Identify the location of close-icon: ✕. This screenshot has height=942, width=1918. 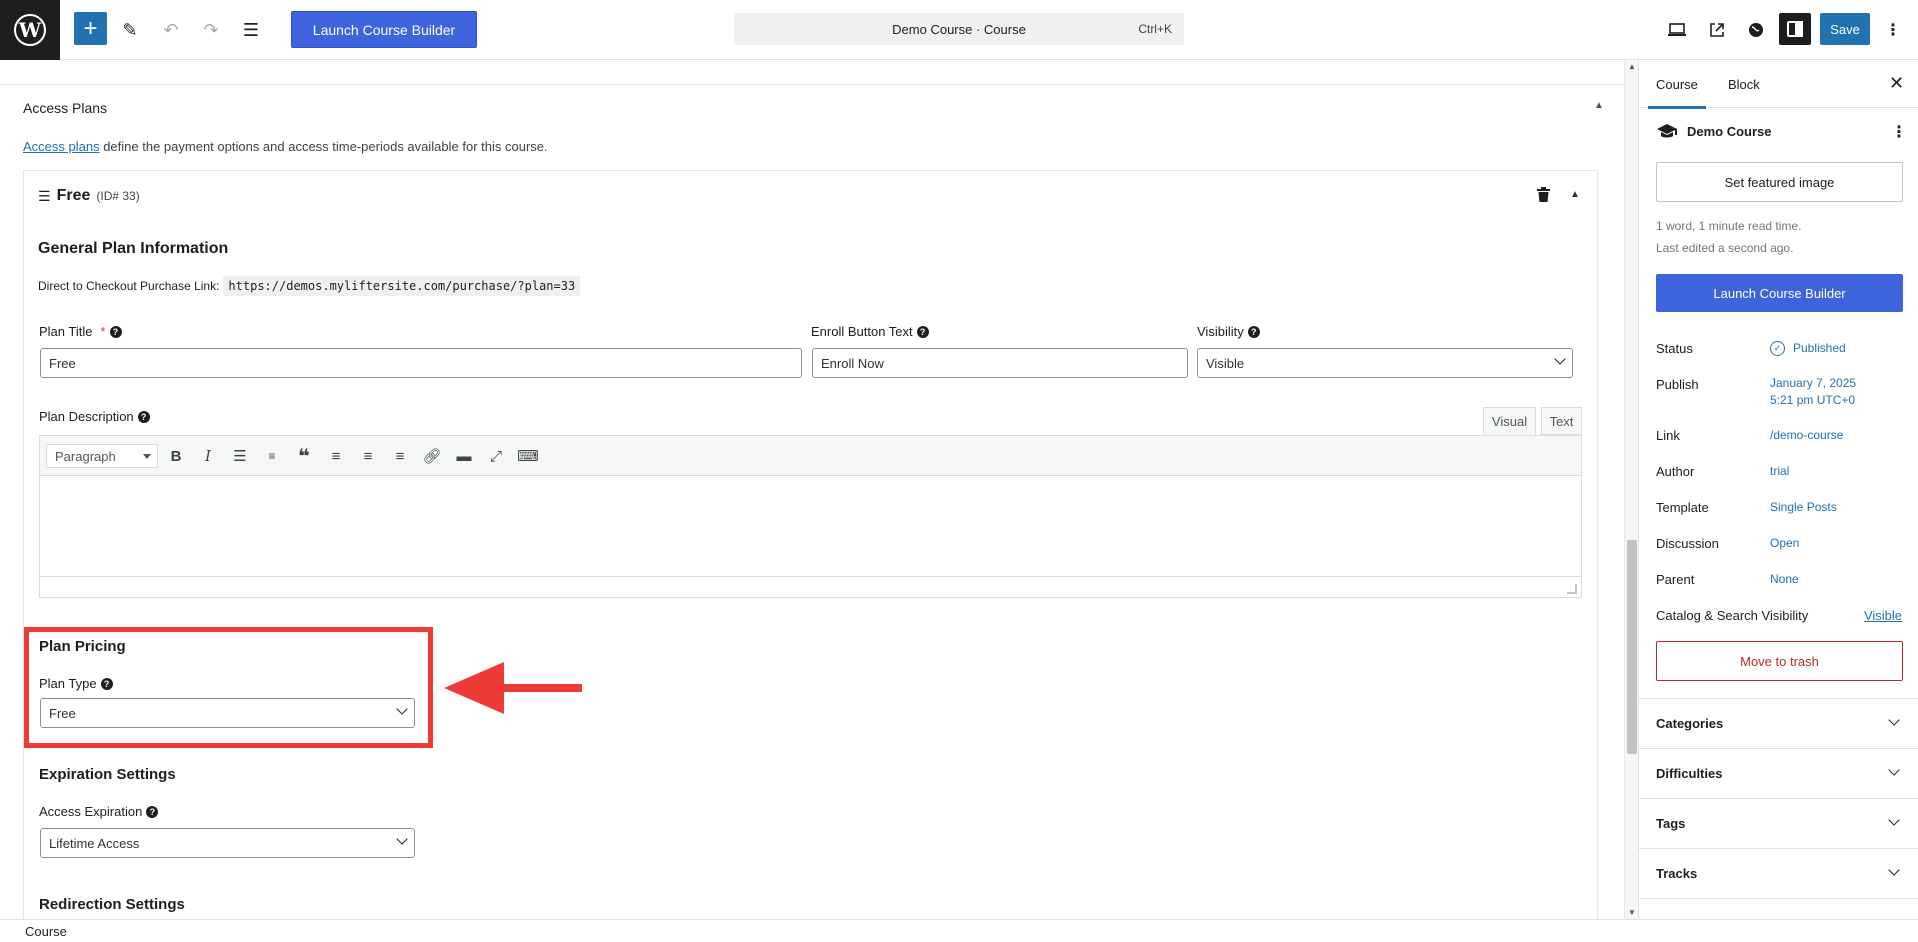
(1896, 83).